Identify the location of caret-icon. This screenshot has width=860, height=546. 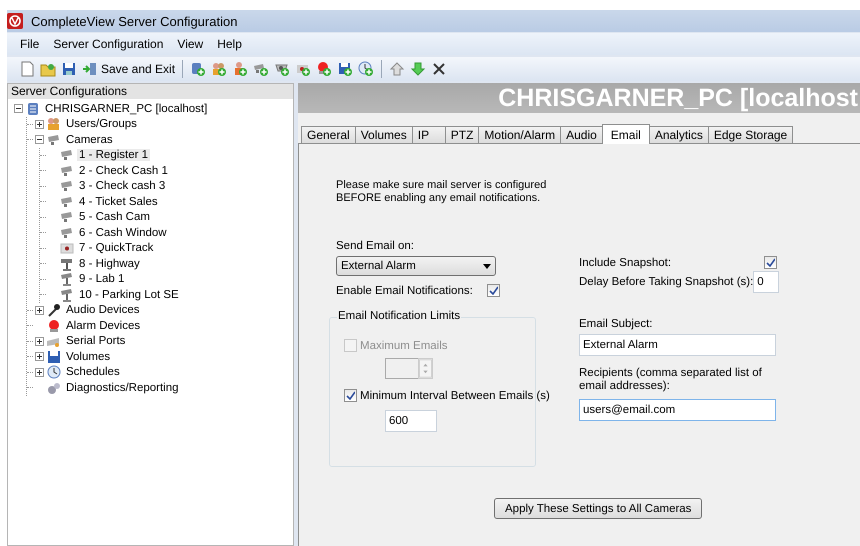
(487, 266).